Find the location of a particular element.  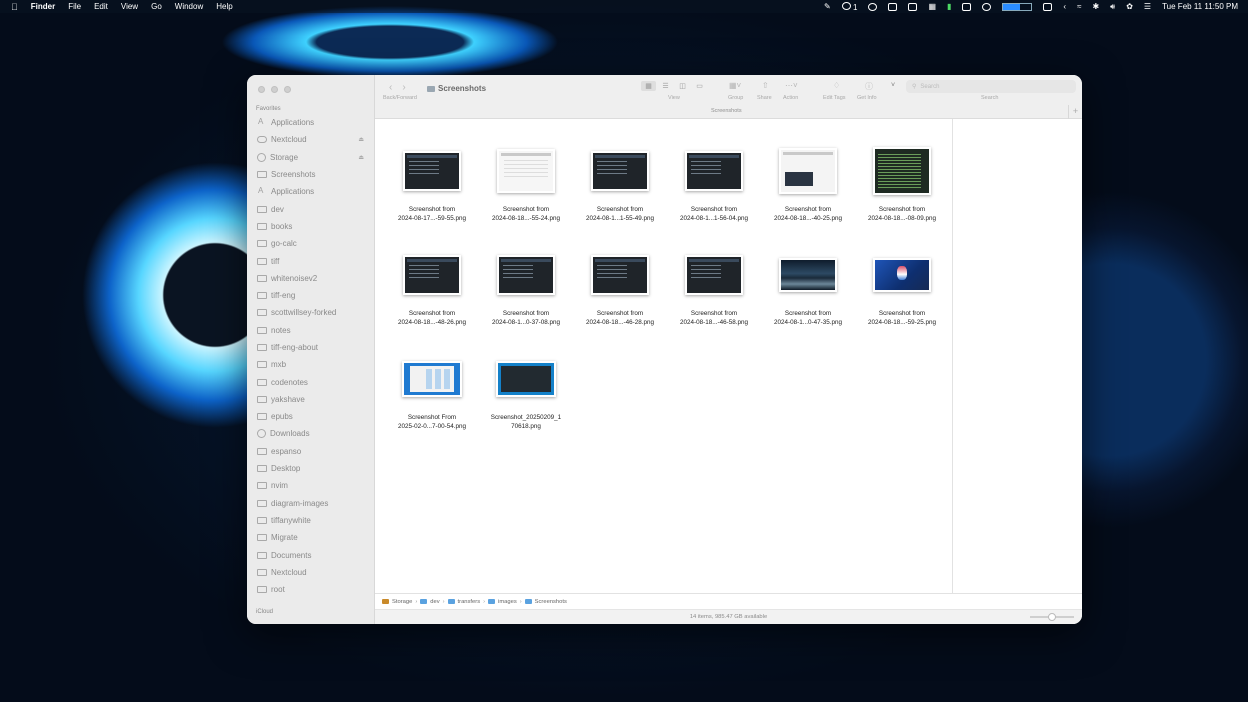

sidebar-item: Migrate is located at coordinates (311, 537).